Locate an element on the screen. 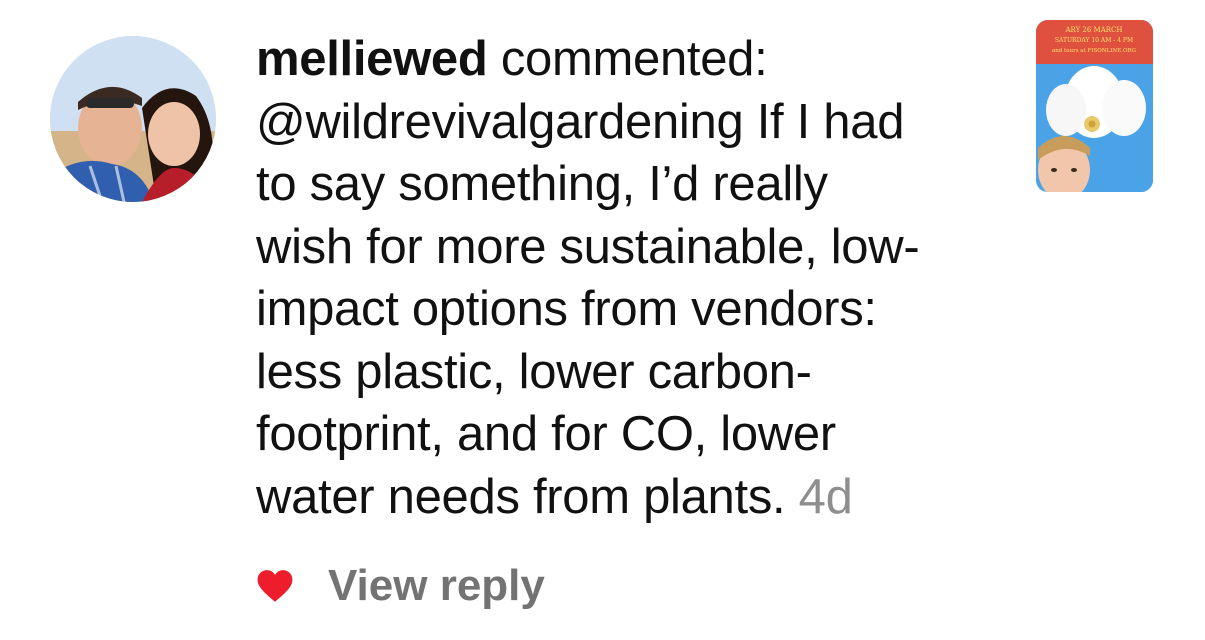 This screenshot has height=640, width=1205. comment-line-0: melliewed commented: is located at coordinates (636, 59).